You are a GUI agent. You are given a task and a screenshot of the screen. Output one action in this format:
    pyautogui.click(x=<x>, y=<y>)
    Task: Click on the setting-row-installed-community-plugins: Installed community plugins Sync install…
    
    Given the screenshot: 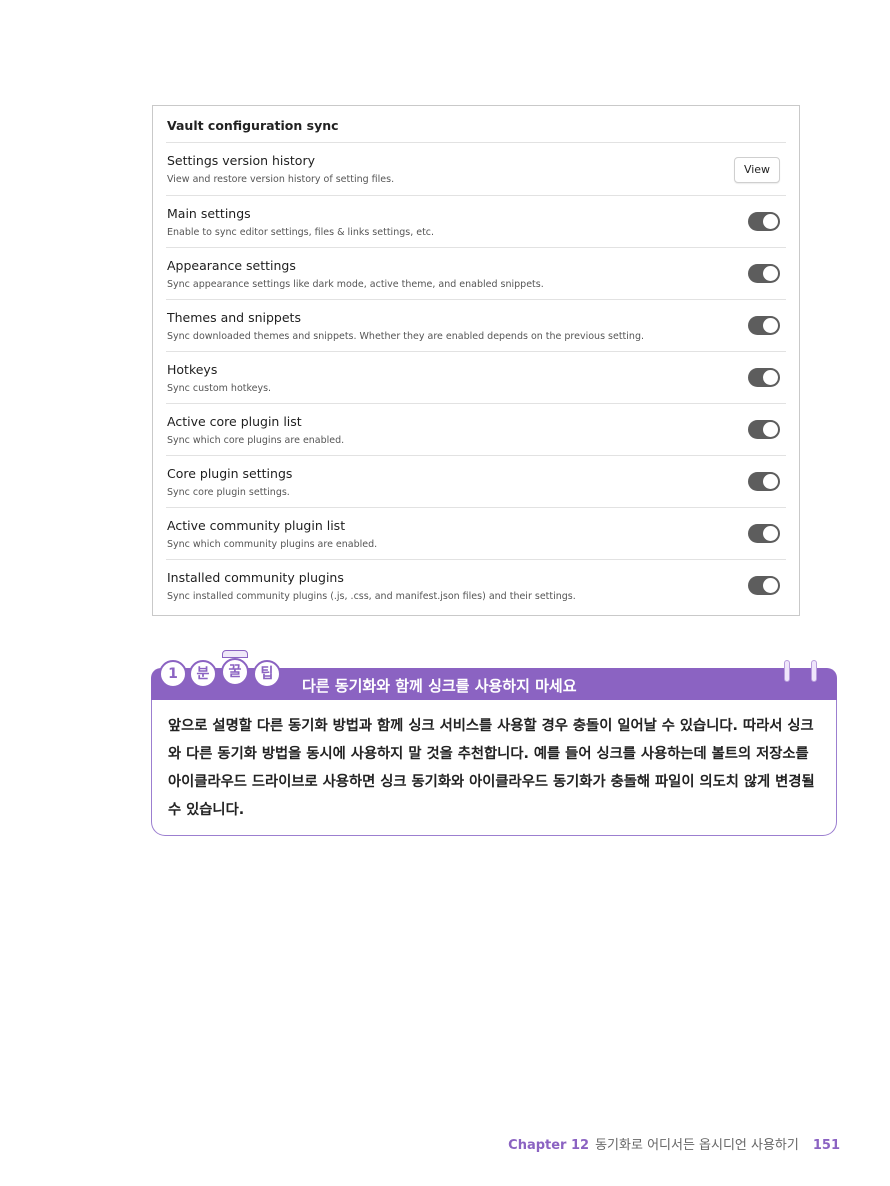 What is the action you would take?
    pyautogui.click(x=476, y=585)
    